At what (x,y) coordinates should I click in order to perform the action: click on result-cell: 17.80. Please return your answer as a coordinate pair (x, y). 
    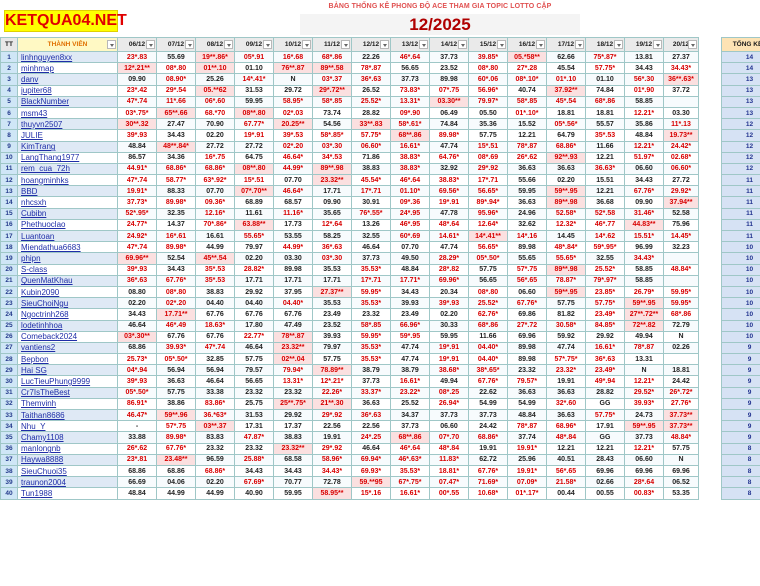
    Looking at the image, I should click on (254, 325).